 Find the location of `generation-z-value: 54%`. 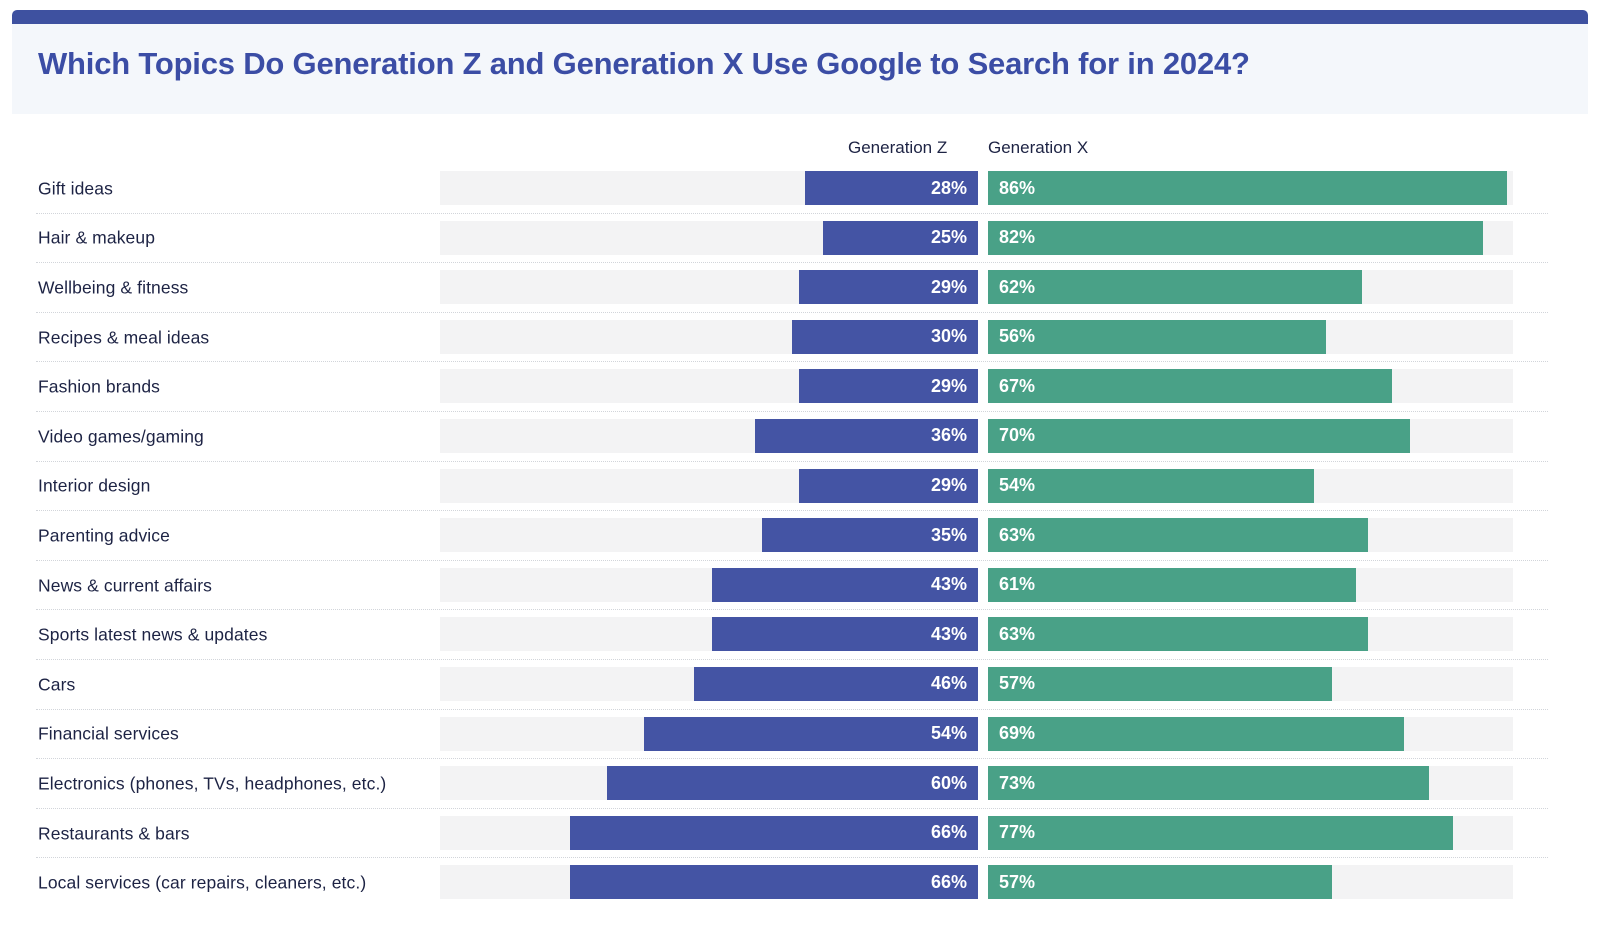

generation-z-value: 54% is located at coordinates (948, 733).